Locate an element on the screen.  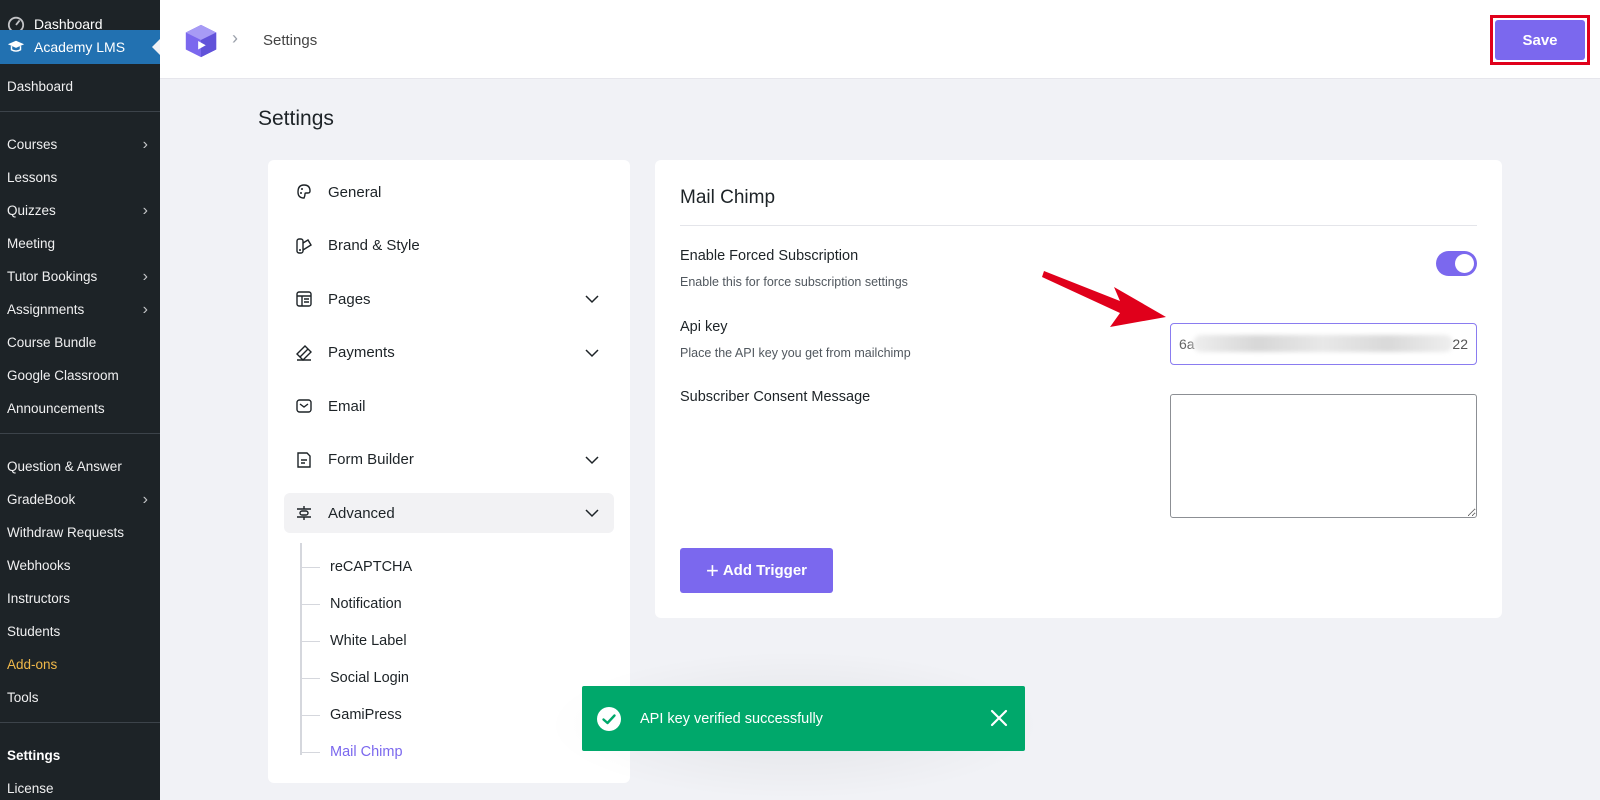
wp-menu-item-label: Question & Answer is located at coordinates (64, 466).